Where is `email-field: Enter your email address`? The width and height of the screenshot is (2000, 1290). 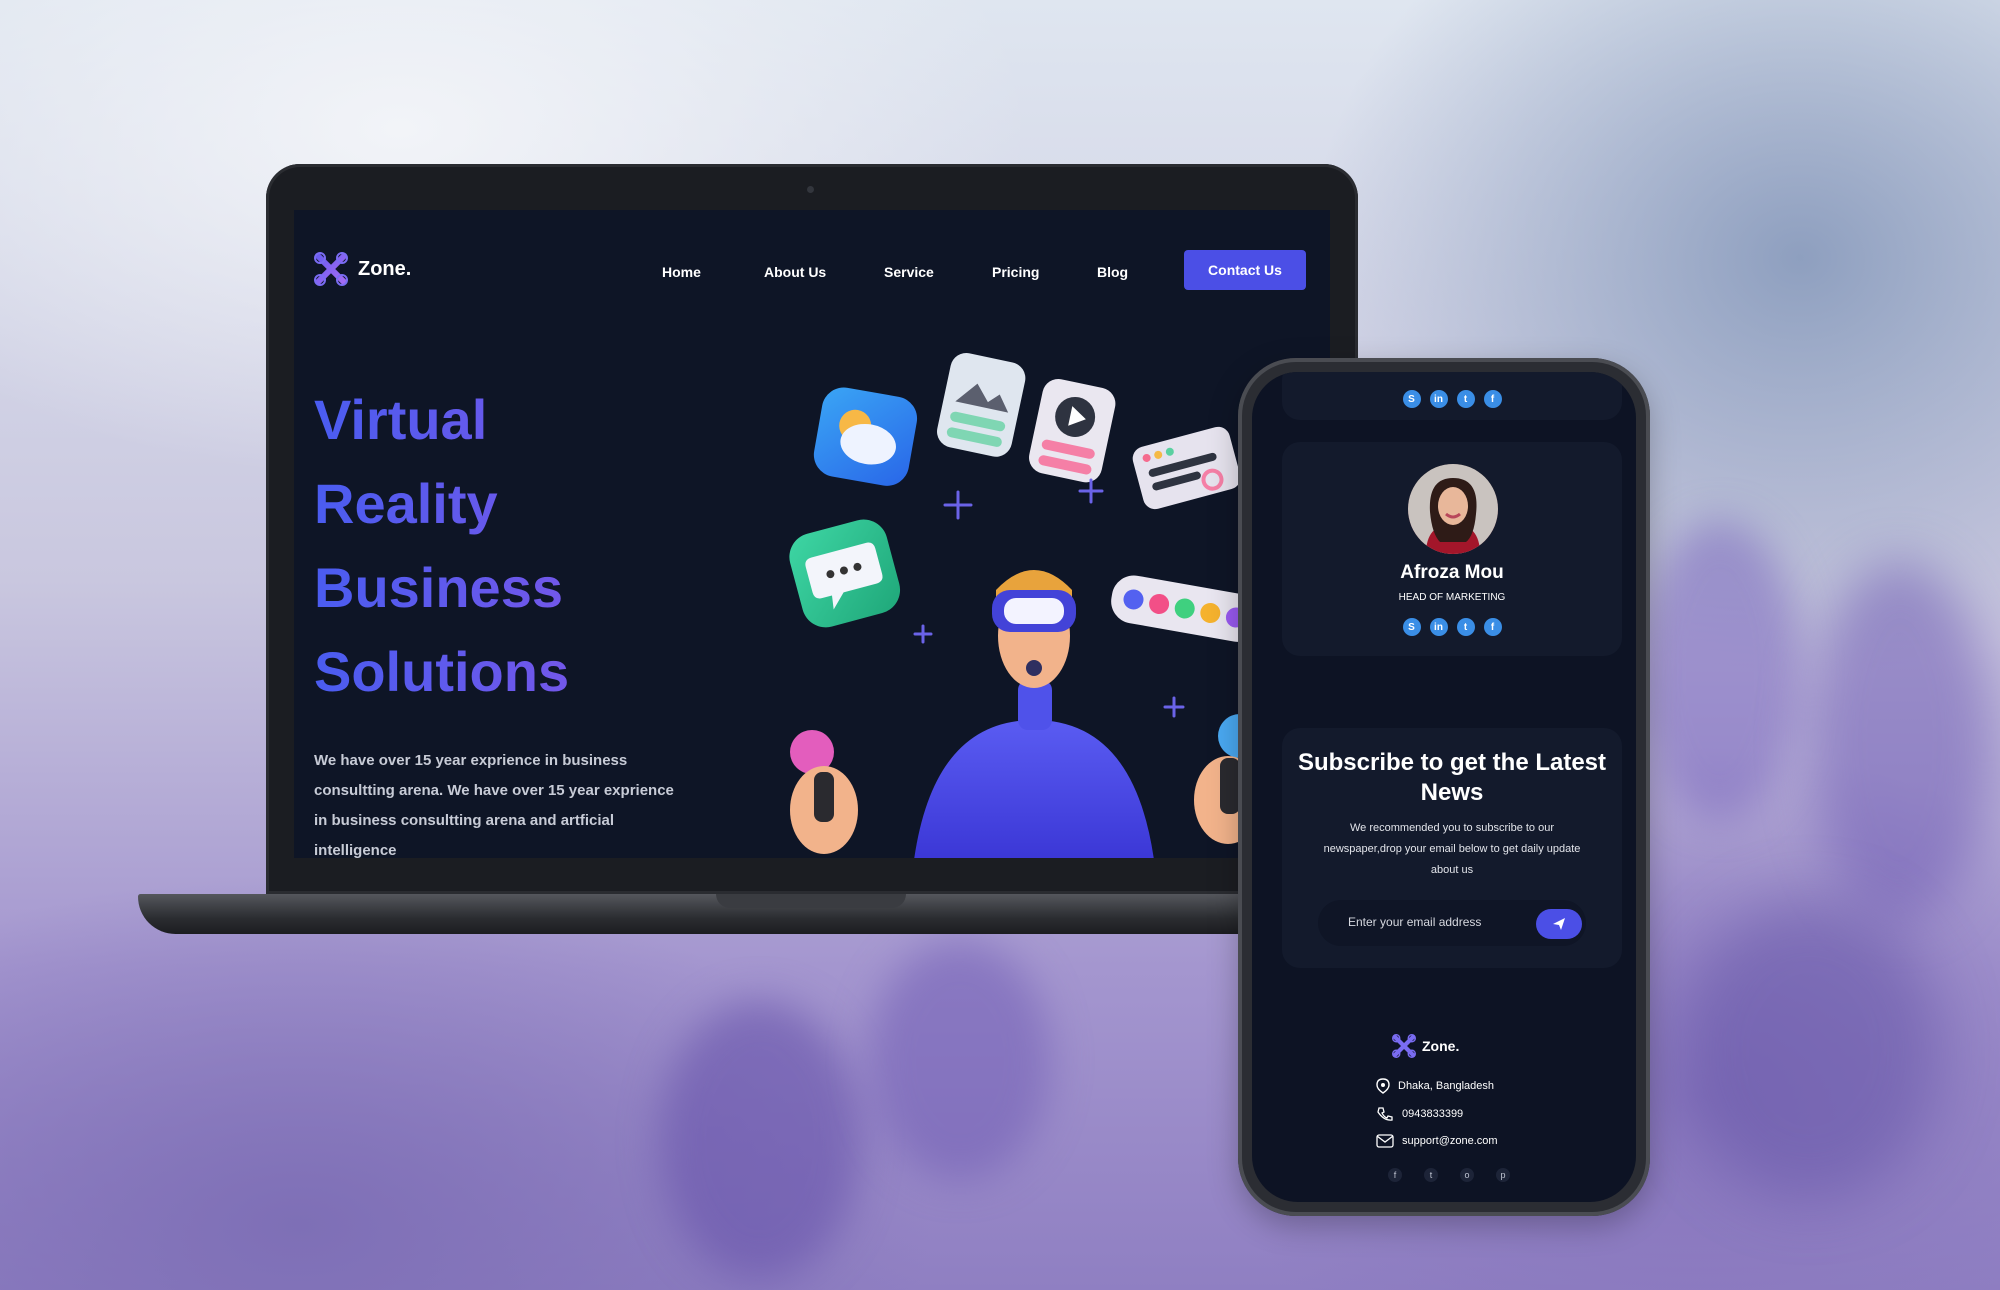 email-field: Enter your email address is located at coordinates (1452, 923).